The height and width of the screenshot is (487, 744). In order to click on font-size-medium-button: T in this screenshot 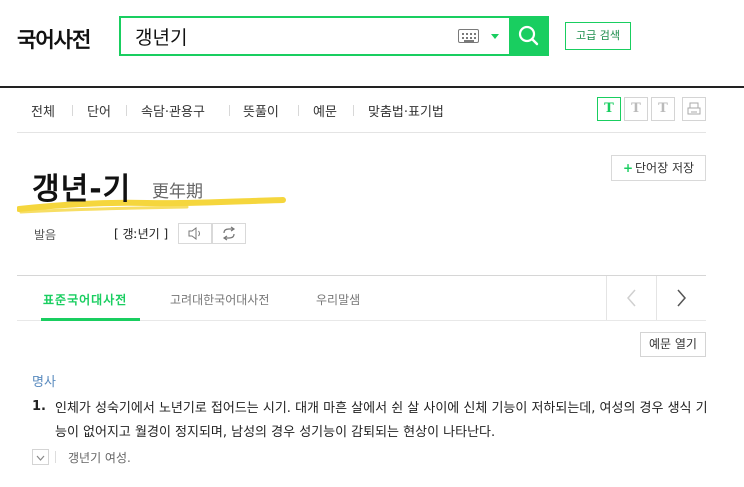, I will do `click(636, 109)`.